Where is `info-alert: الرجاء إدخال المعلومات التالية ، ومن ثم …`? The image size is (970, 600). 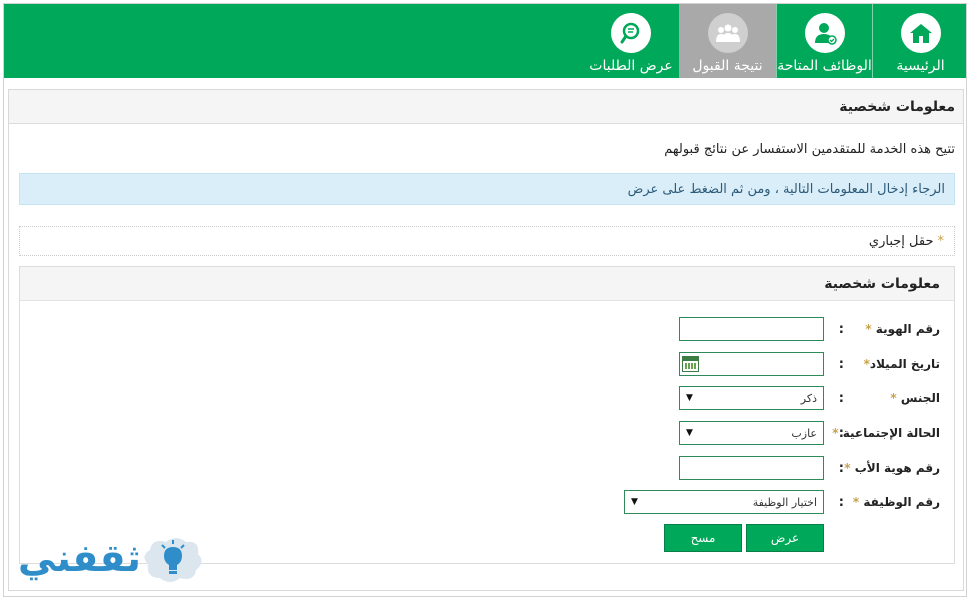 info-alert: الرجاء إدخال المعلومات التالية ، ومن ثم … is located at coordinates (487, 189).